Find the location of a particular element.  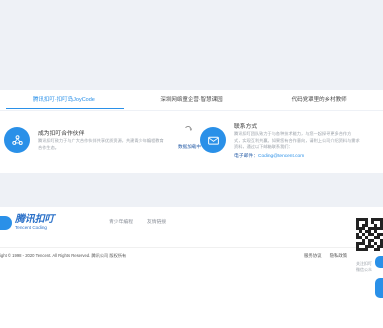

policy-links: 服务协议 隐私政策 is located at coordinates (325, 256).